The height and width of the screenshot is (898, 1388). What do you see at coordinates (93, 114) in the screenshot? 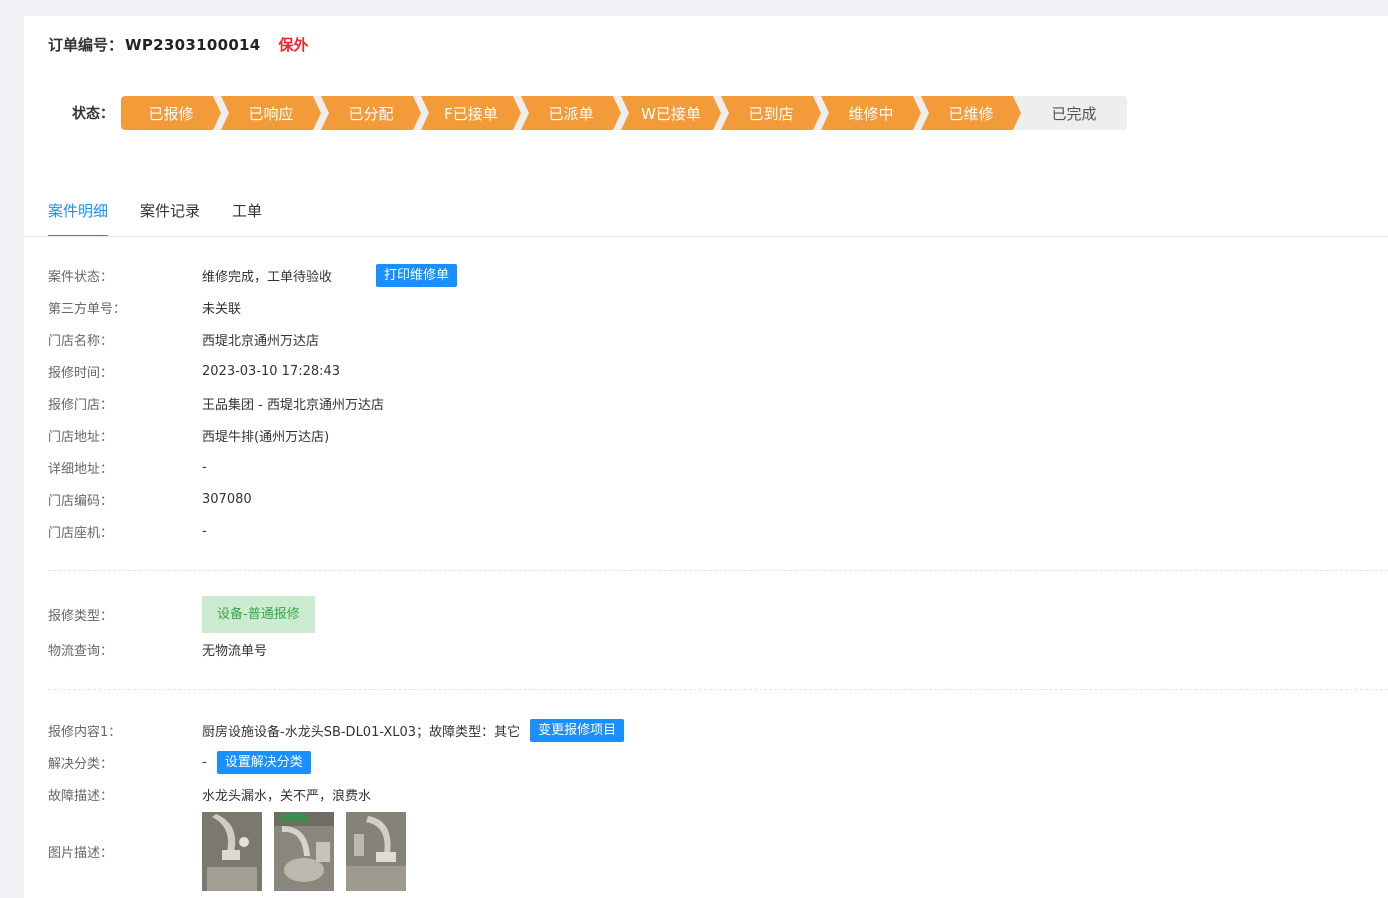
I see `status-label: 状态：` at bounding box center [93, 114].